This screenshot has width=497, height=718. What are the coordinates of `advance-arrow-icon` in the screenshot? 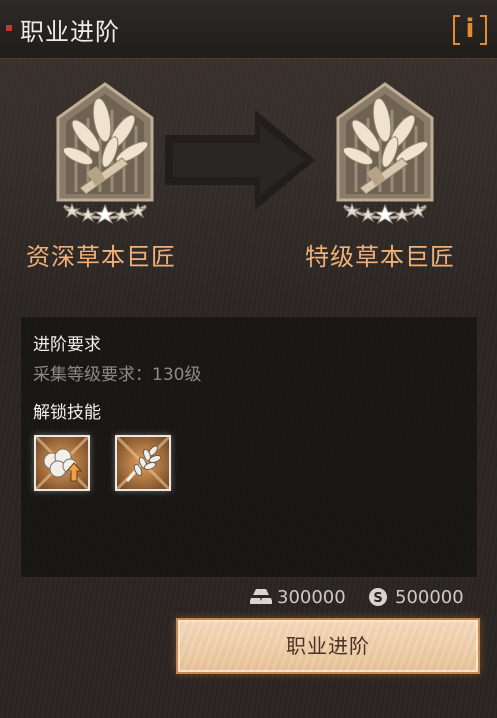 It's located at (240, 160).